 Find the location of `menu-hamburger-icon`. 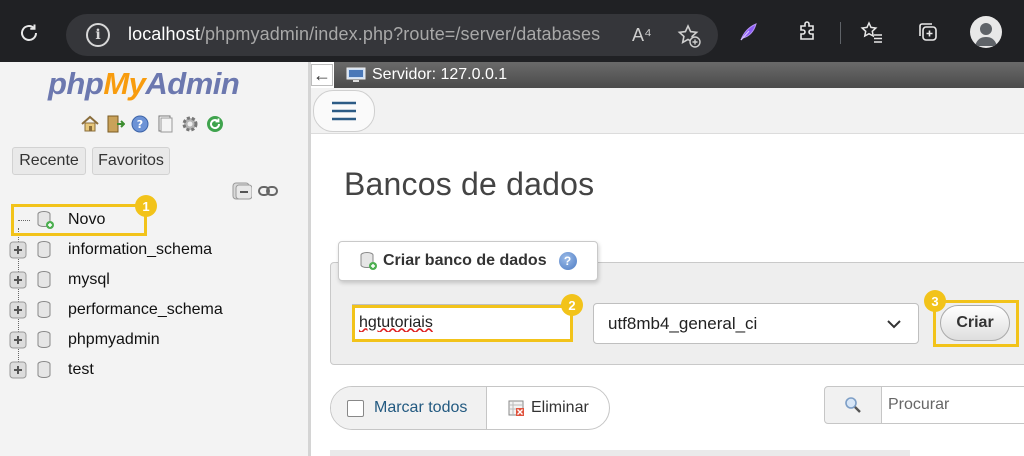

menu-hamburger-icon is located at coordinates (344, 111).